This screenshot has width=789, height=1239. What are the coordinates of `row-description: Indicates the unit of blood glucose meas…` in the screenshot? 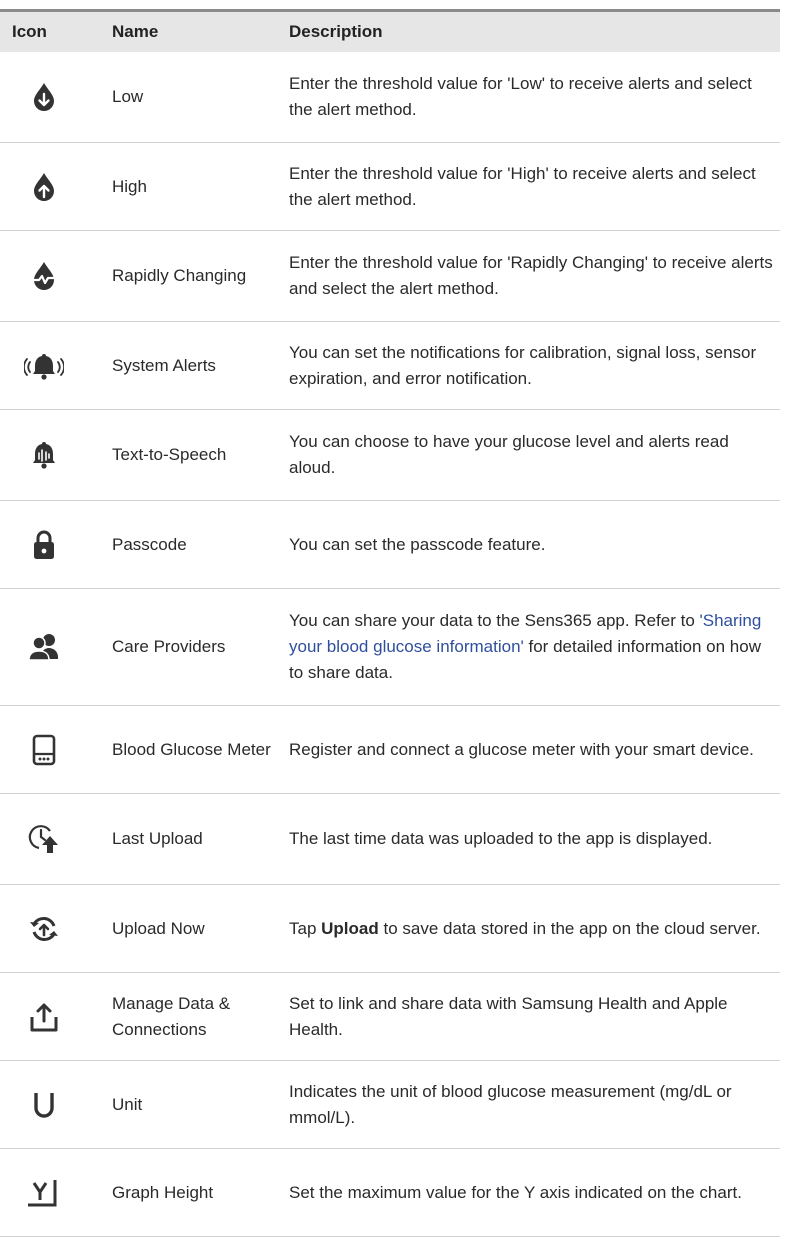 It's located at (510, 1104).